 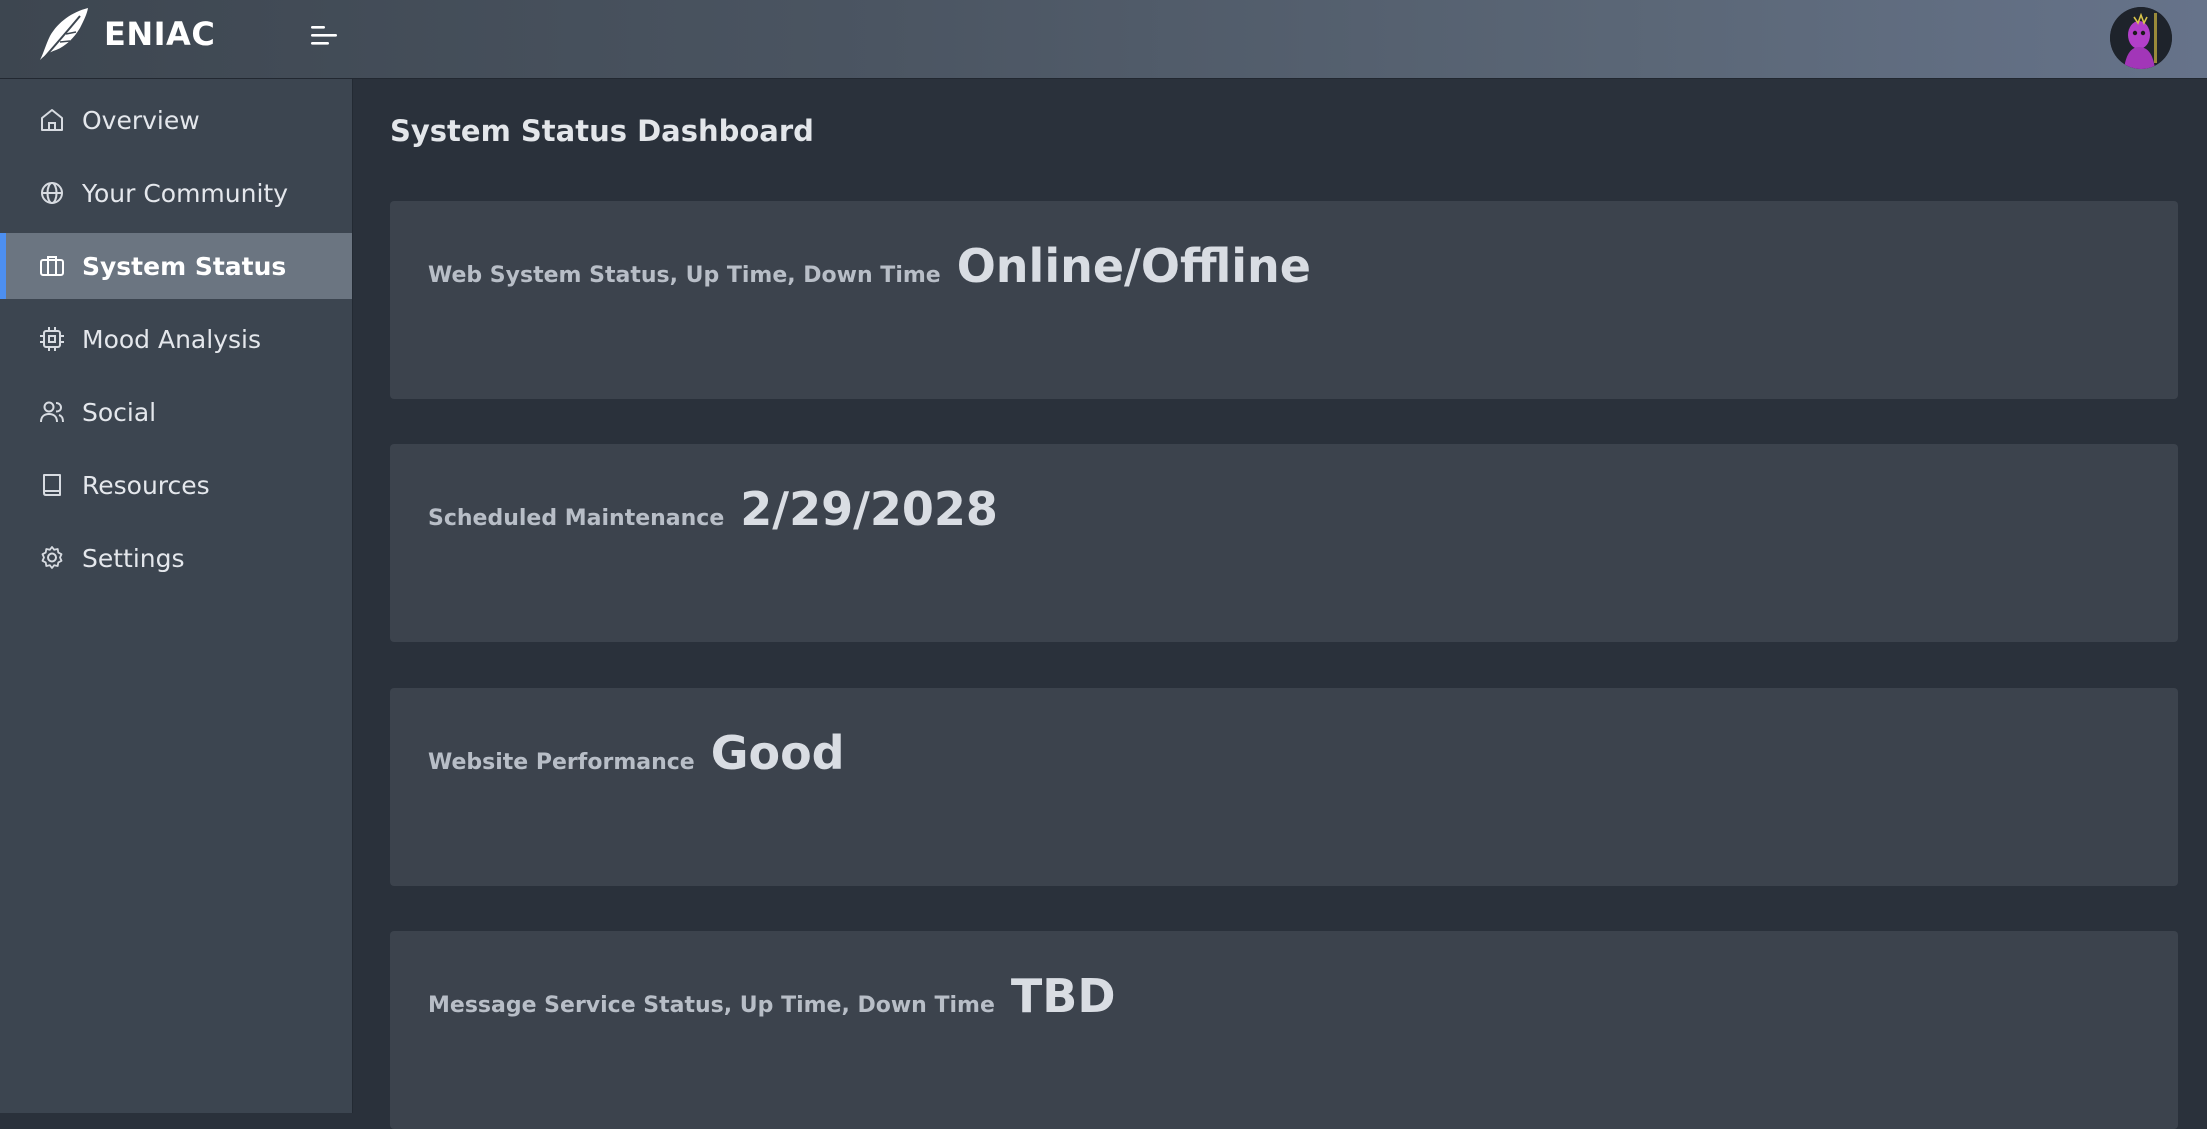 What do you see at coordinates (1063, 996) in the screenshot?
I see `card-value: TBD` at bounding box center [1063, 996].